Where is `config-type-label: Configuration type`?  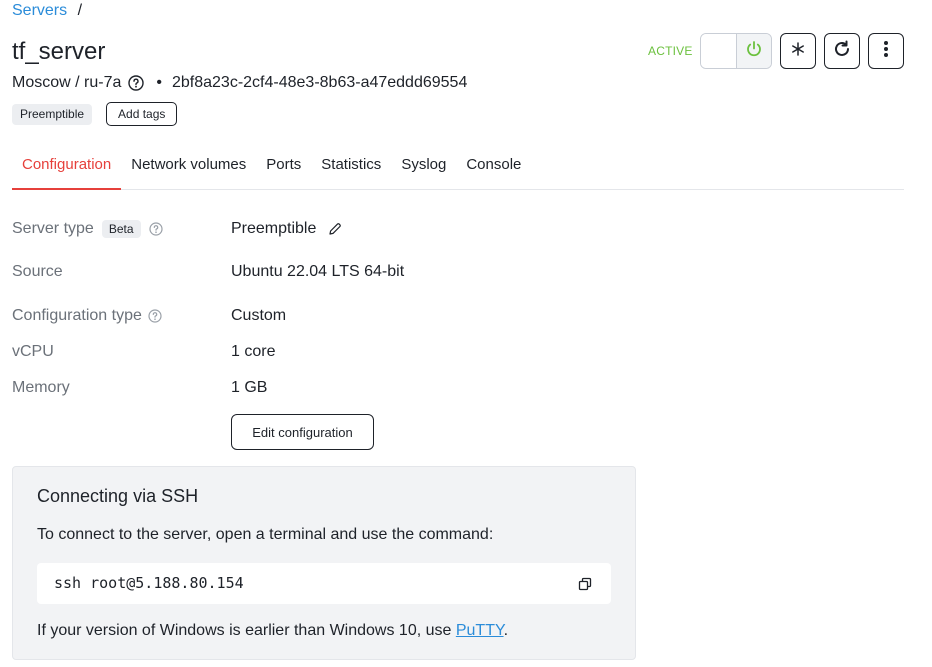
config-type-label: Configuration type is located at coordinates (87, 316).